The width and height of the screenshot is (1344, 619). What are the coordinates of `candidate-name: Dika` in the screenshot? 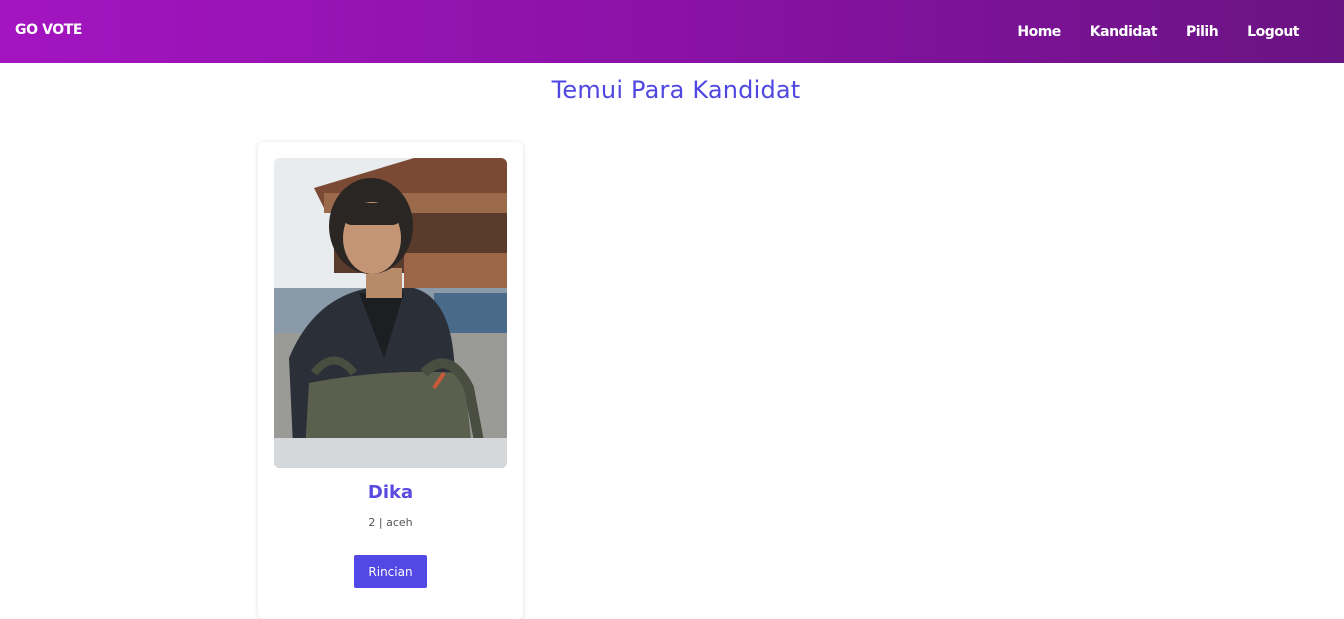 It's located at (390, 492).